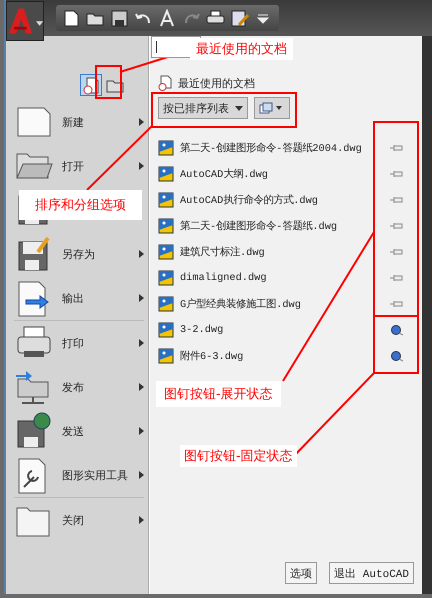 The image size is (432, 598). Describe the element at coordinates (79, 520) in the screenshot. I see `menu-item: 关闭` at that location.